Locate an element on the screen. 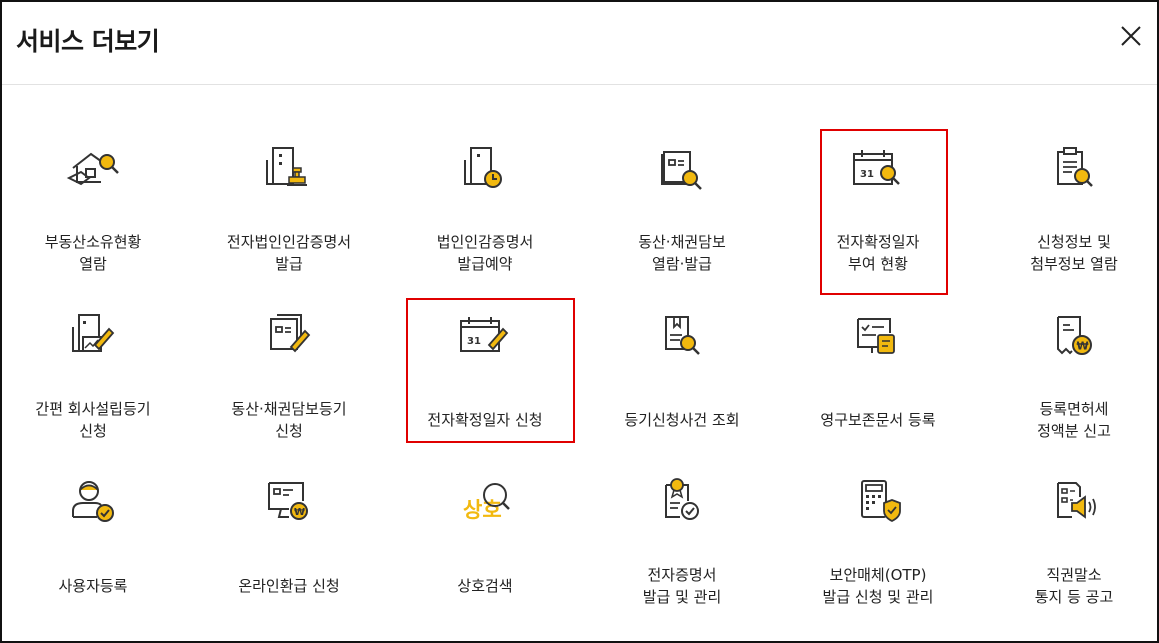  service-item-label: 전자증명서 발급 및 관리 is located at coordinates (682, 586).